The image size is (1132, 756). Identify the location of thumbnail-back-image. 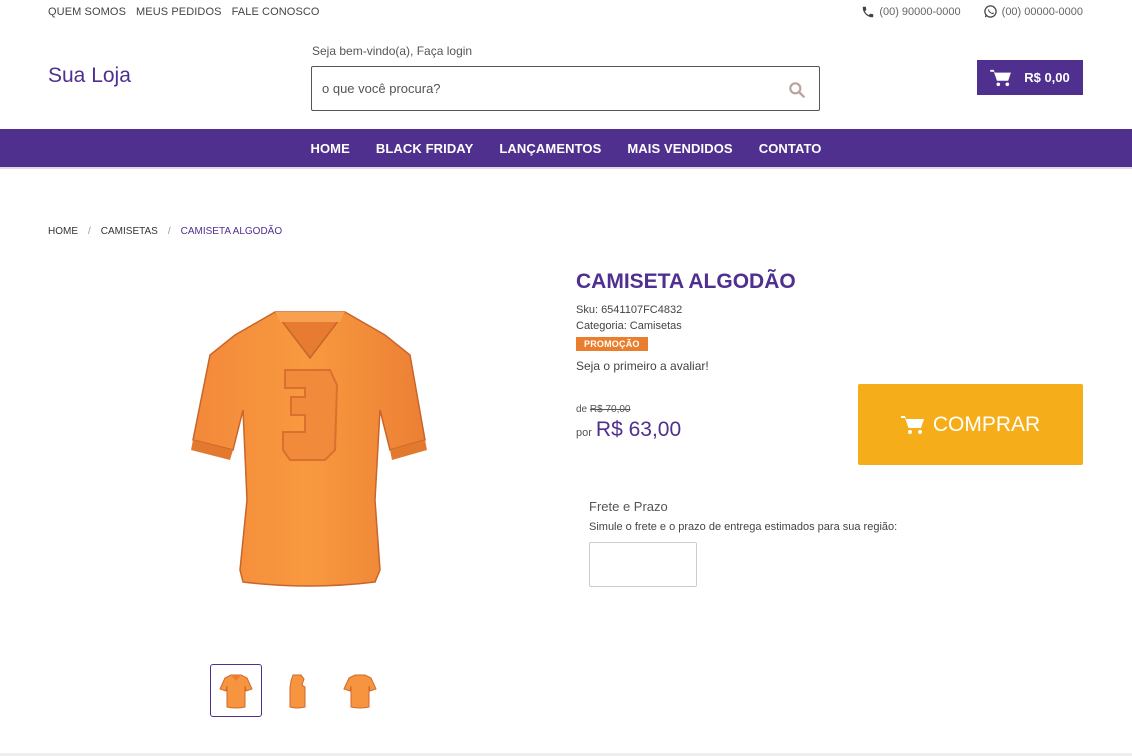
(360, 691).